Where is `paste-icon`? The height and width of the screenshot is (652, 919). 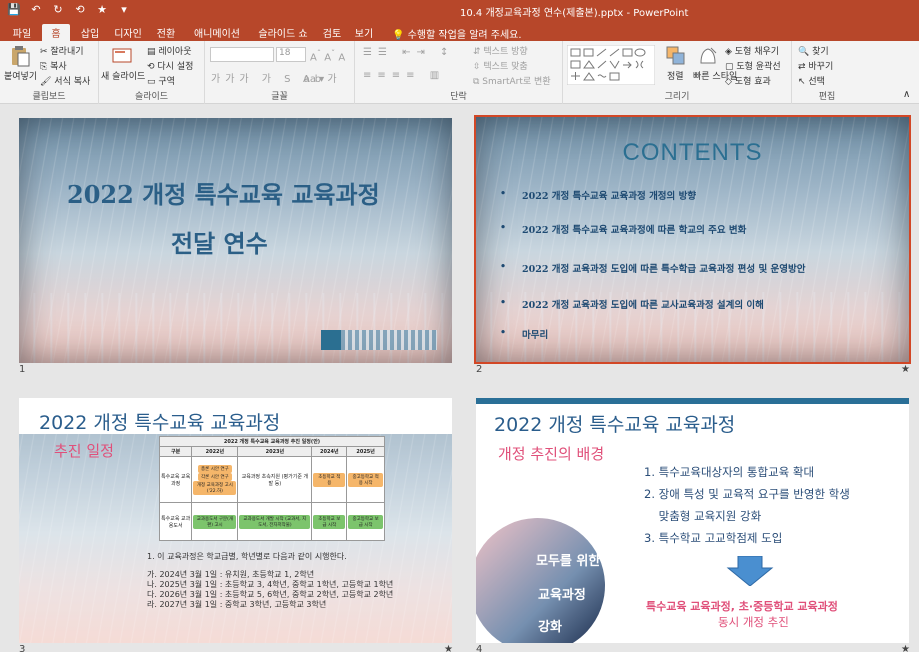
paste-icon is located at coordinates (20, 56).